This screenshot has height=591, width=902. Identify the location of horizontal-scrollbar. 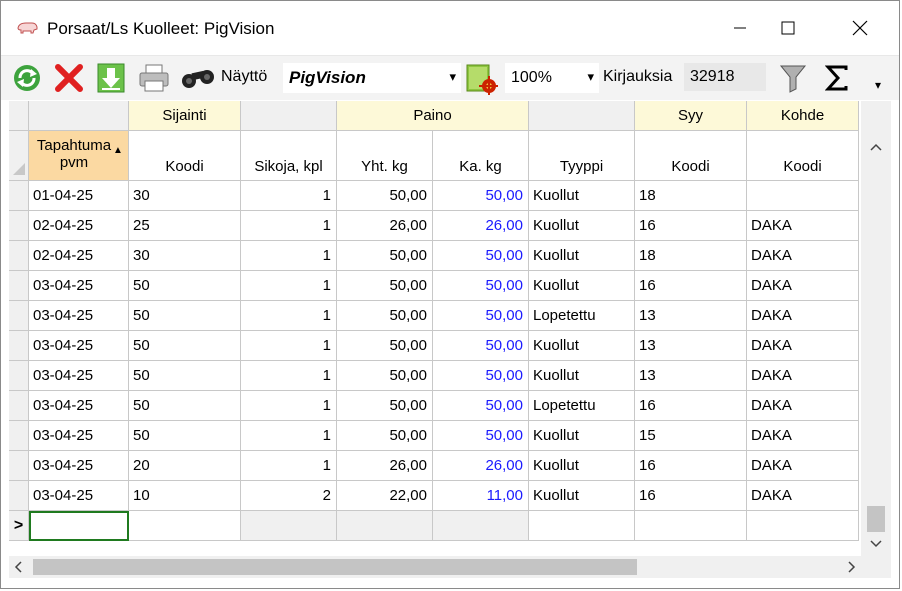
(435, 567).